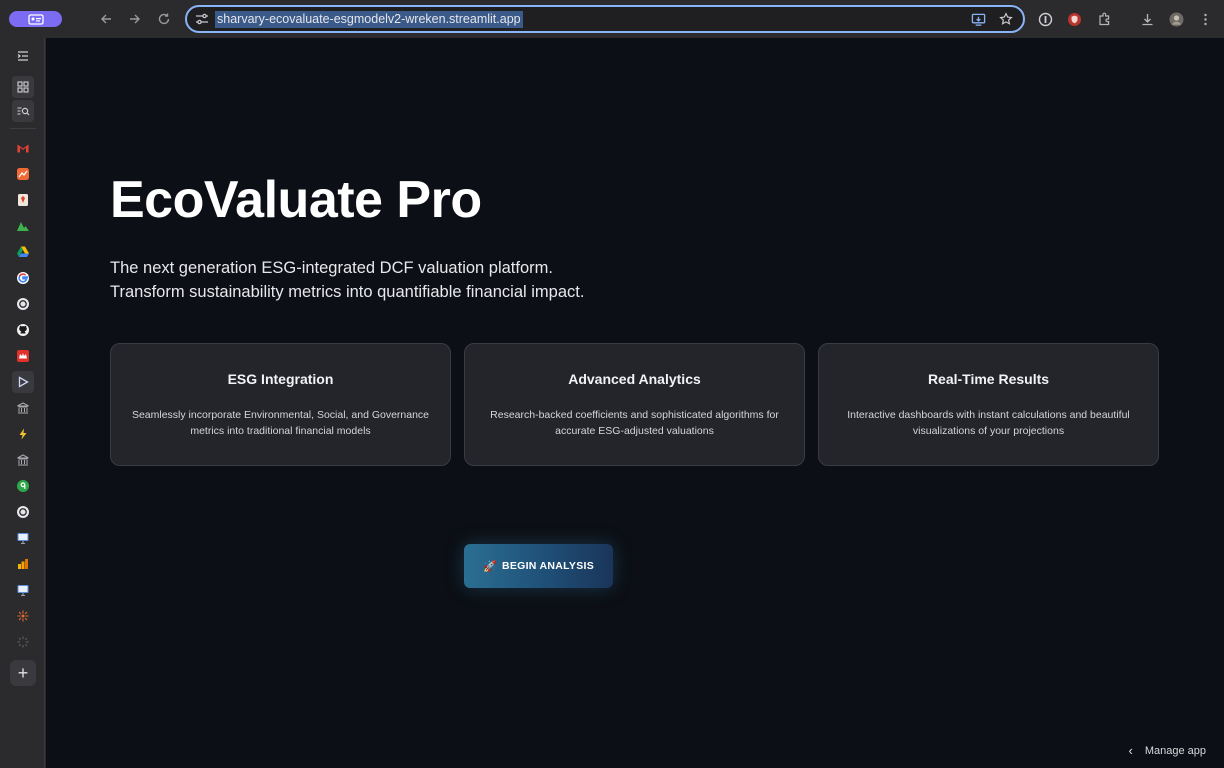  I want to click on extension-shield-button, so click(1074, 19).